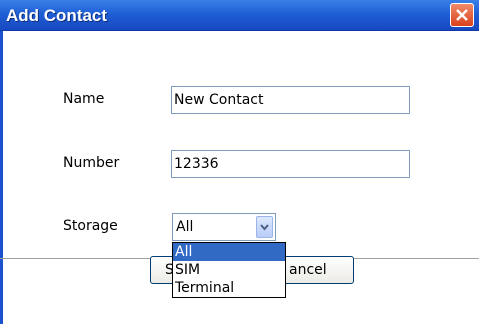 This screenshot has height=324, width=479. What do you see at coordinates (229, 288) in the screenshot?
I see `storage-option-terminal: Terminal` at bounding box center [229, 288].